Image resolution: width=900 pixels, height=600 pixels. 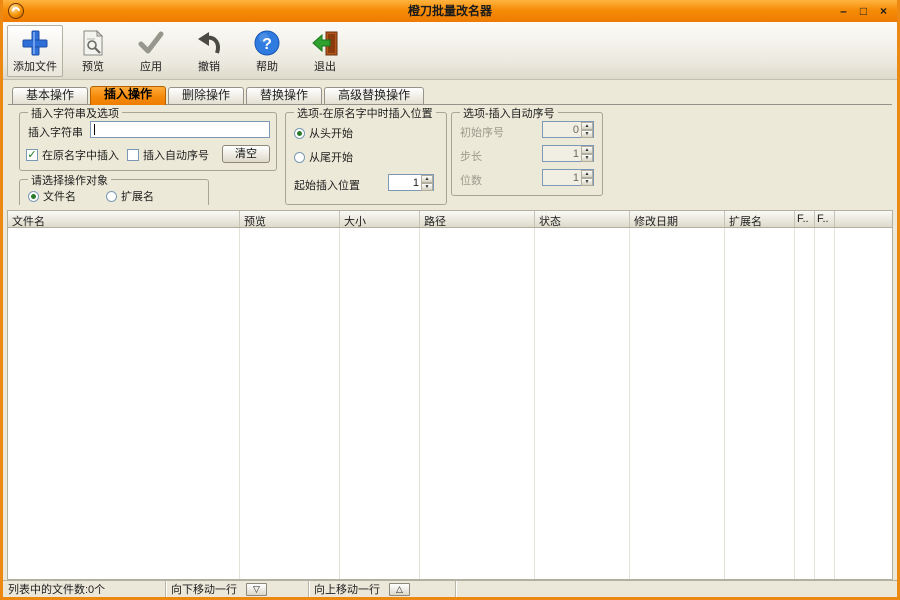 What do you see at coordinates (267, 43) in the screenshot?
I see `help-icon: ?` at bounding box center [267, 43].